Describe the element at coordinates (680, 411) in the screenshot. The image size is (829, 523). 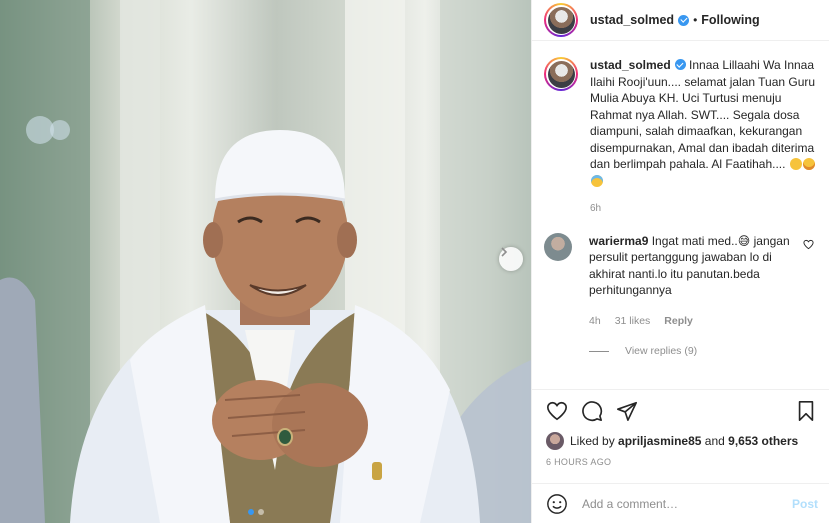
I see `action-icons` at that location.